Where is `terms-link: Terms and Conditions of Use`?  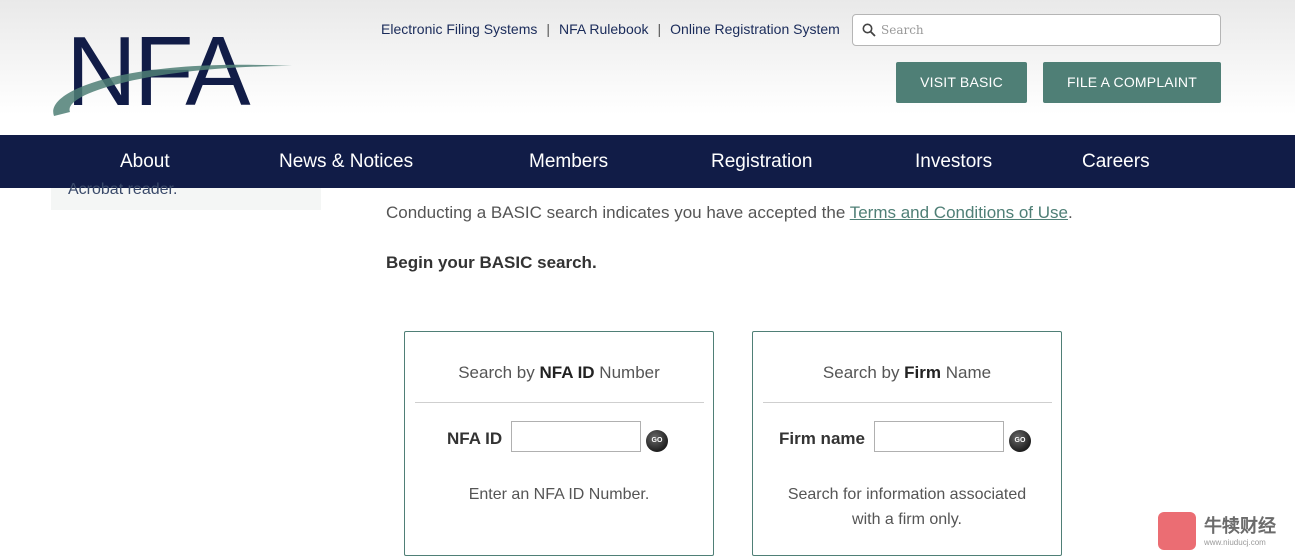 terms-link: Terms and Conditions of Use is located at coordinates (959, 212).